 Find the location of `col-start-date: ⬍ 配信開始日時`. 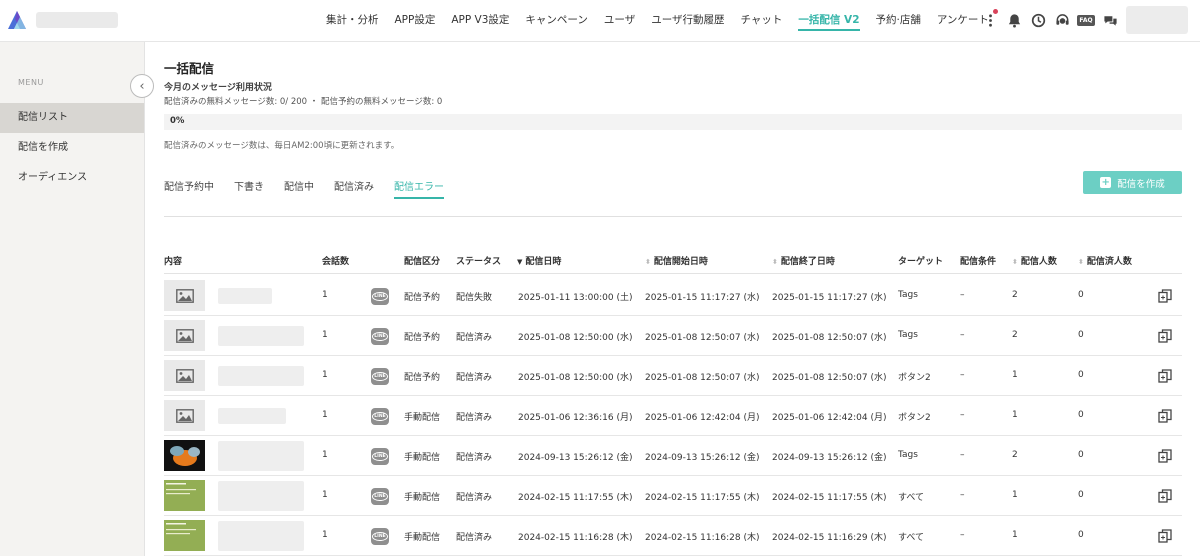

col-start-date: ⬍ 配信開始日時 is located at coordinates (676, 260).